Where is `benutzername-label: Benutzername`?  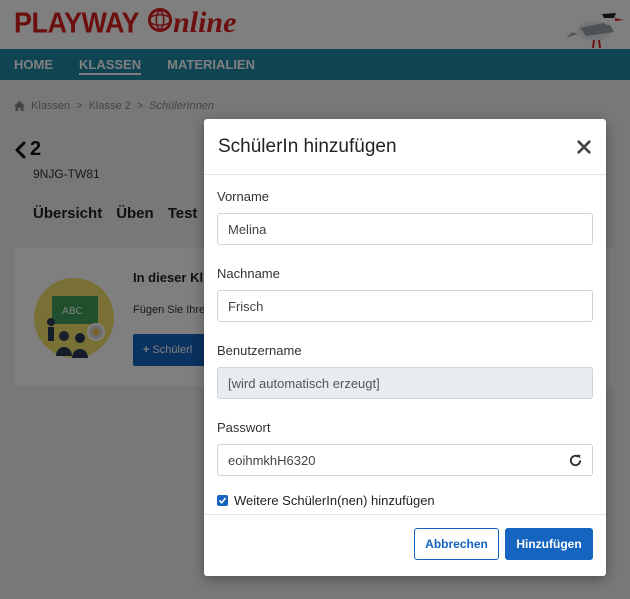 benutzername-label: Benutzername is located at coordinates (259, 350).